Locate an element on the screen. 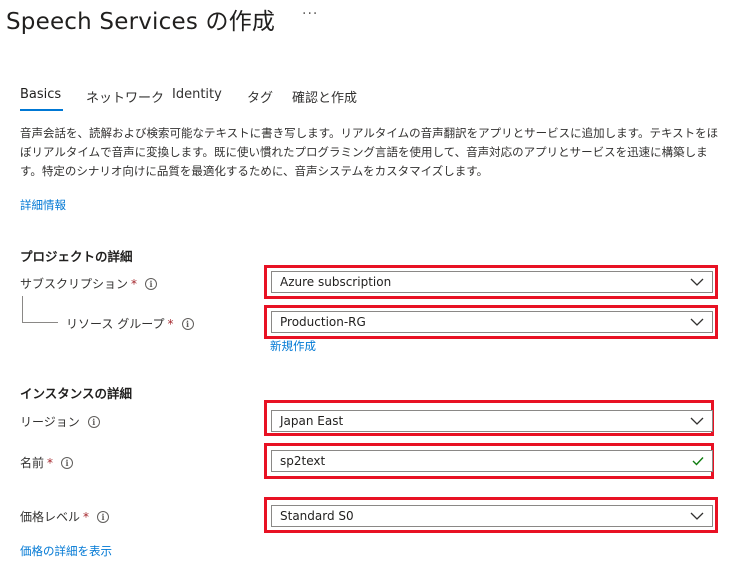  pricing-tier-label: 価格レベル * i is located at coordinates (65, 516).